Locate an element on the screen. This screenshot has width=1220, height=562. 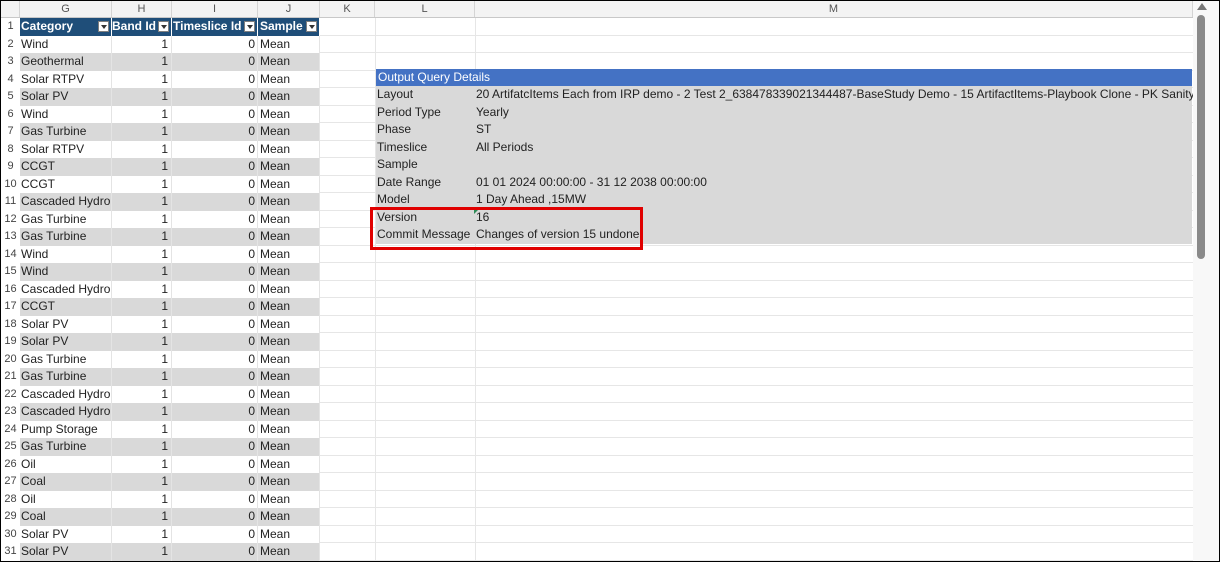
row-number: 31 is located at coordinates (10, 552).